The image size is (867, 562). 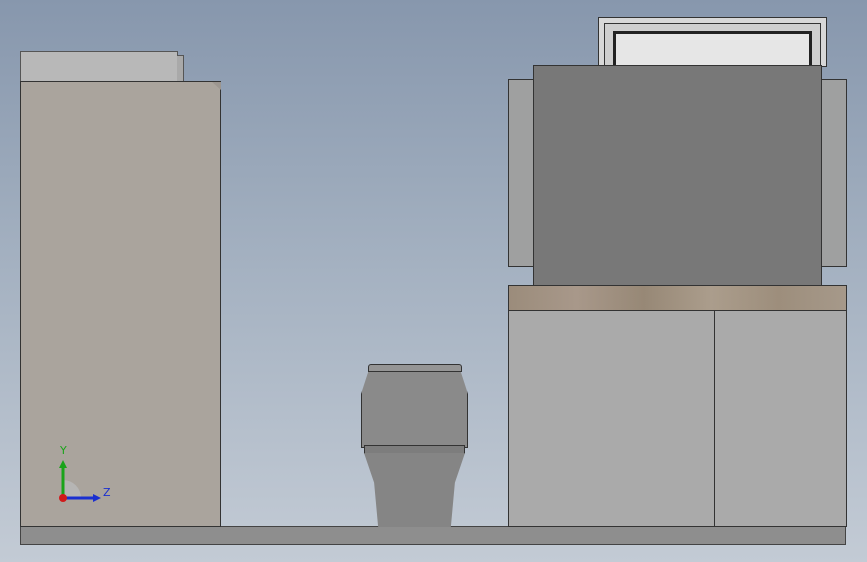 I want to click on y-axis-arrow-icon, so click(x=63, y=464).